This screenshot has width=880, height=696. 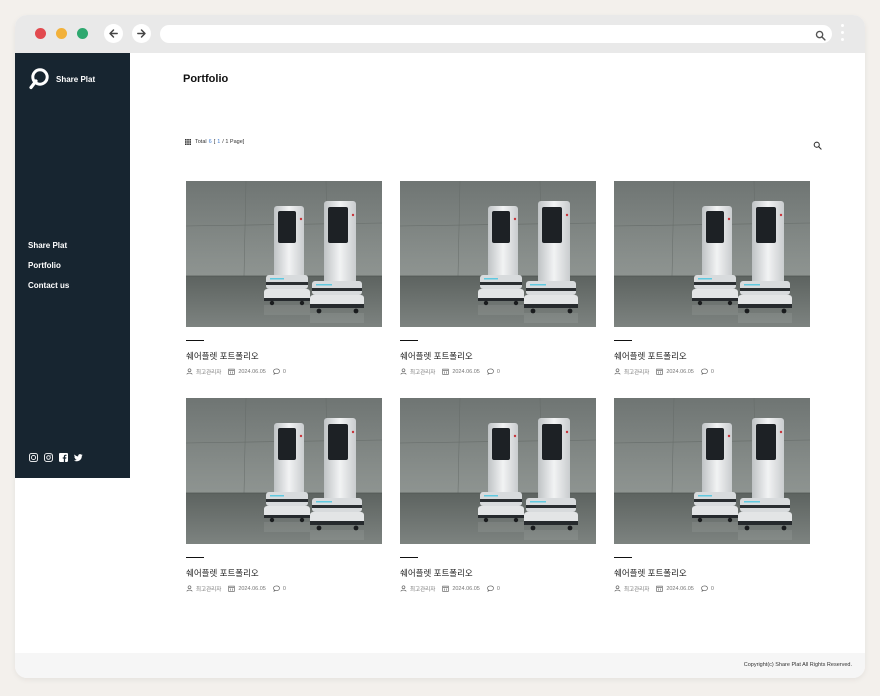 I want to click on arrow-right-icon, so click(x=141, y=33).